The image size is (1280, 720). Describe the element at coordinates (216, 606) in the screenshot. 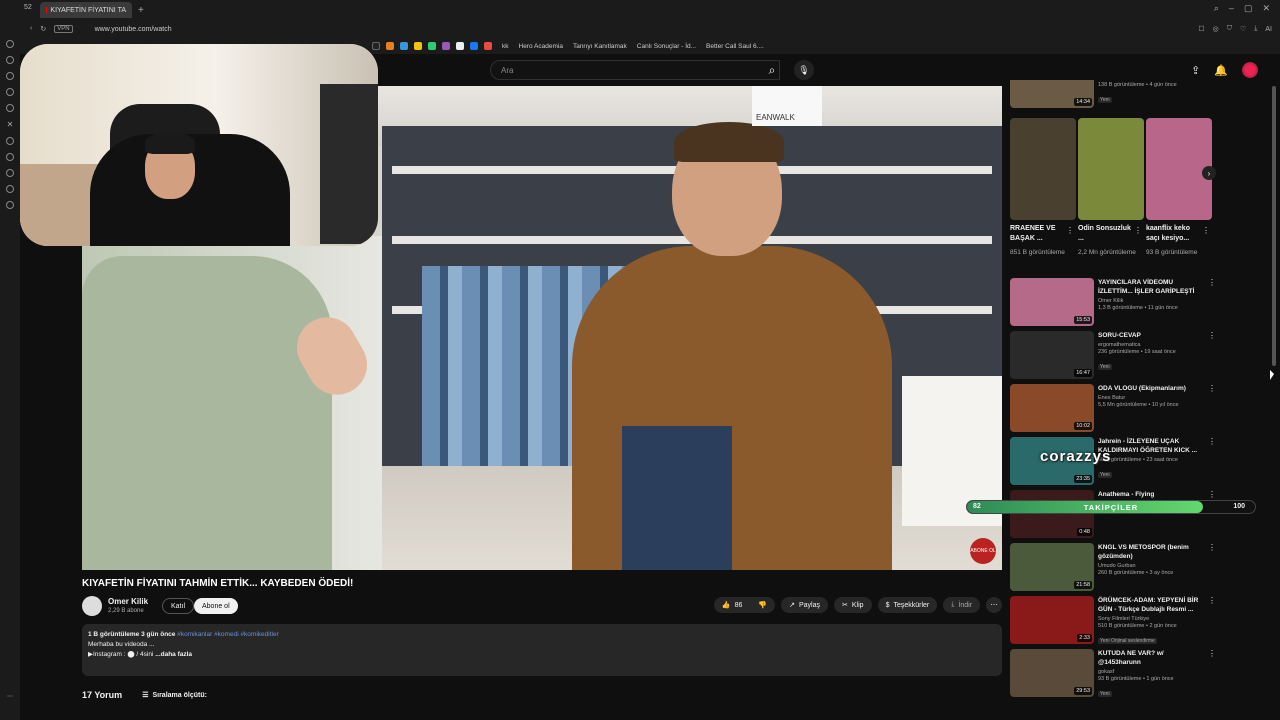

I see `subscribe-button: Abone ol` at that location.